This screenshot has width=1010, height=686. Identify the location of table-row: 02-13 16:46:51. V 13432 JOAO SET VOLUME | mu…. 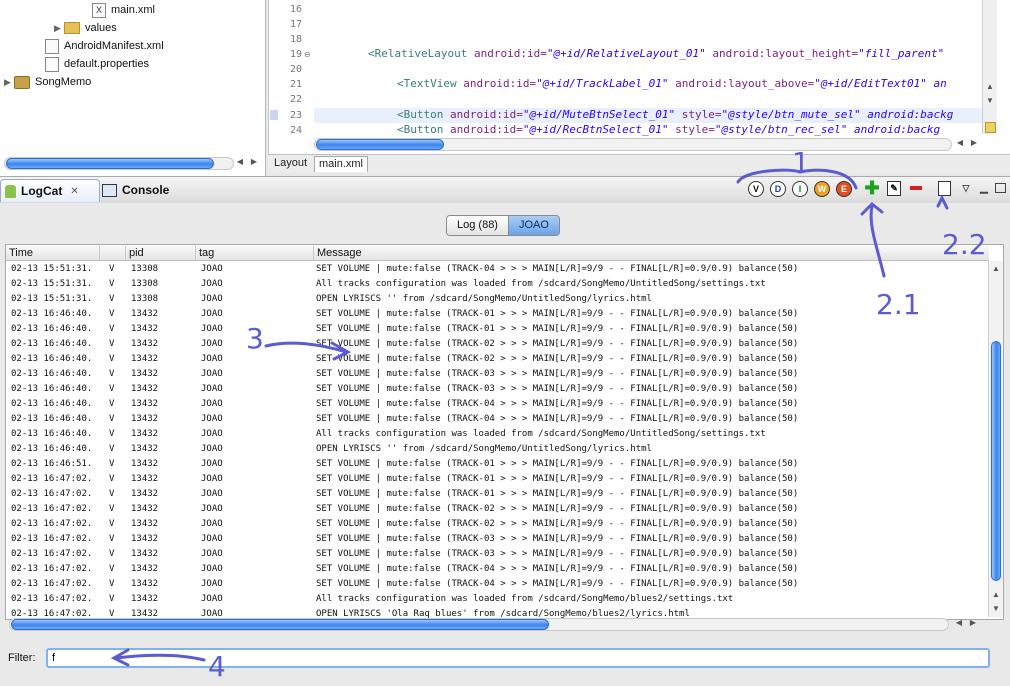
(497, 464).